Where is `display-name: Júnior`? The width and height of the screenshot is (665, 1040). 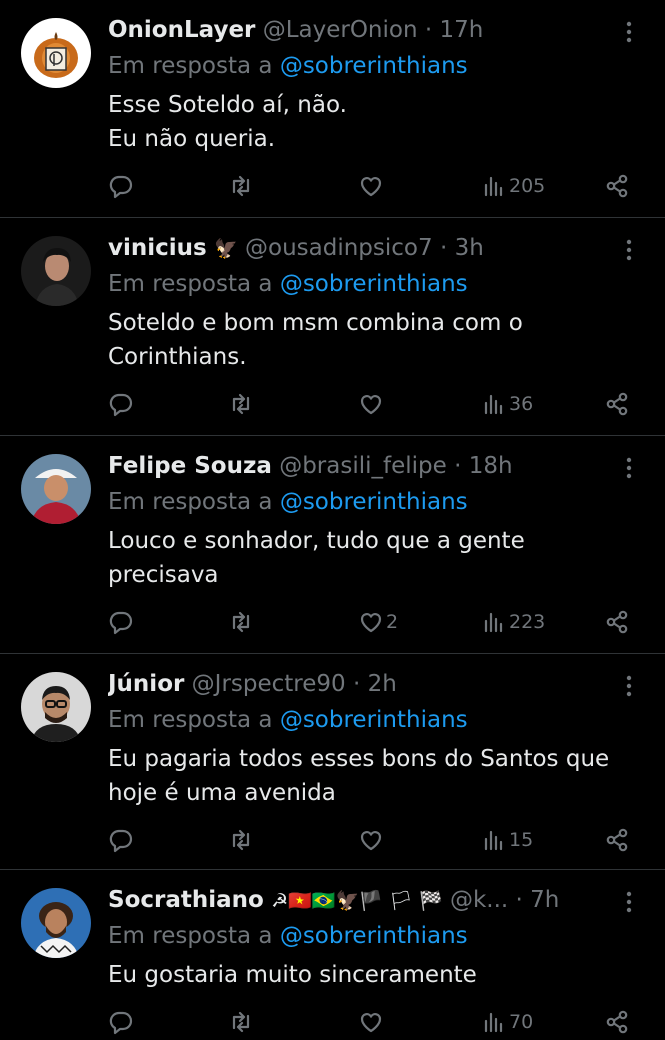
display-name: Júnior is located at coordinates (146, 684).